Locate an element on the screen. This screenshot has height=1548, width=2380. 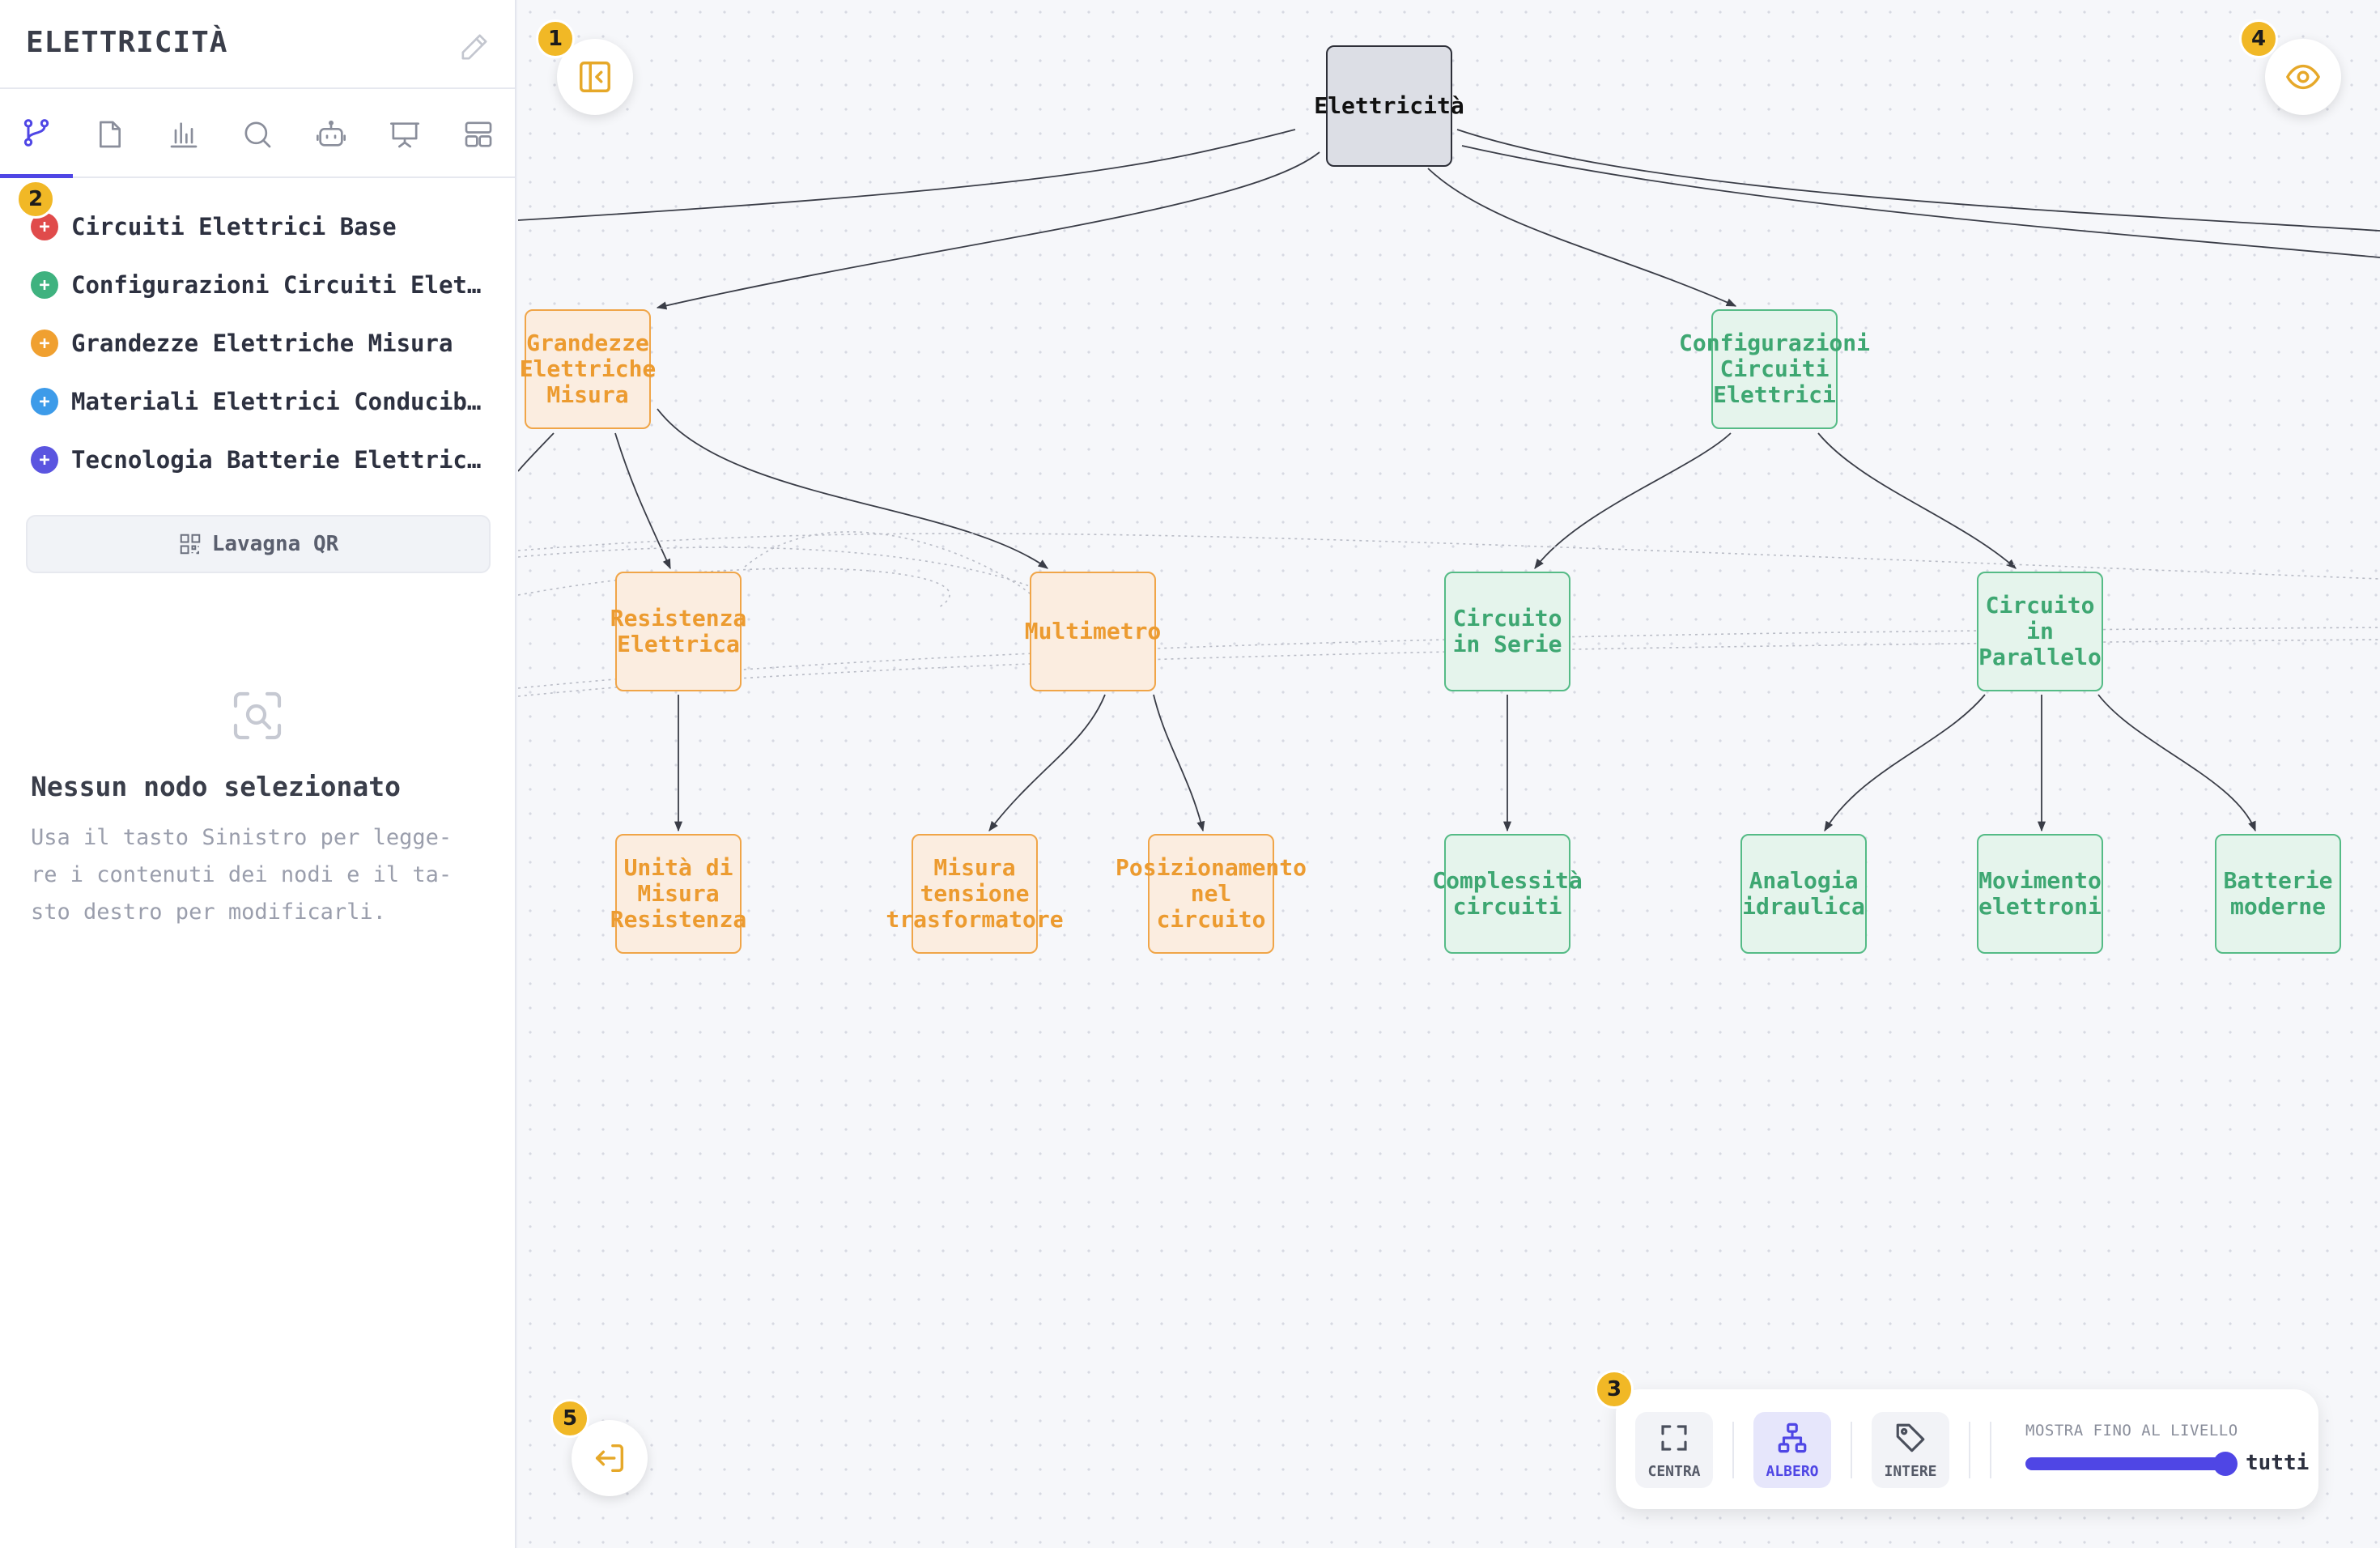
tags-label: INTERE is located at coordinates (1910, 1471).